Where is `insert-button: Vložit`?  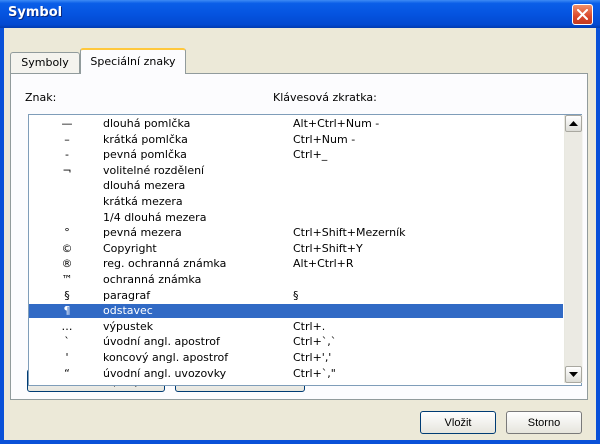 insert-button: Vložit is located at coordinates (458, 422).